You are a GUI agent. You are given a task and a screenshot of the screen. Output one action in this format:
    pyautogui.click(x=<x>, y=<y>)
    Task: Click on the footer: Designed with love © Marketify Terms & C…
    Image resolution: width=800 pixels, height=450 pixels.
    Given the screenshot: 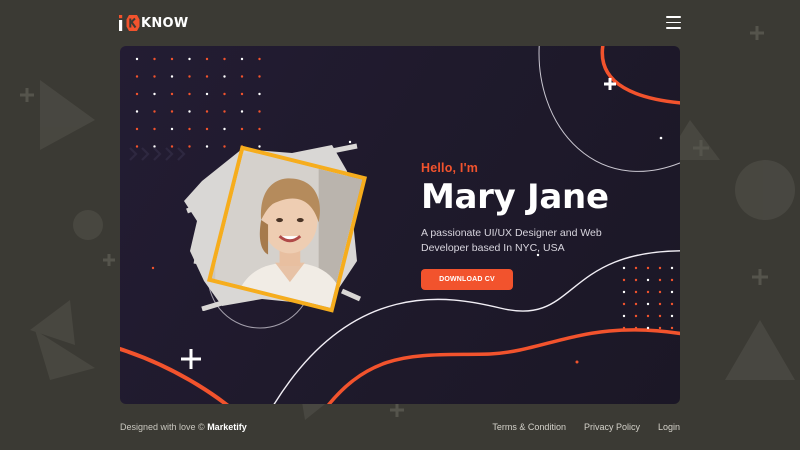 What is the action you would take?
    pyautogui.click(x=400, y=427)
    